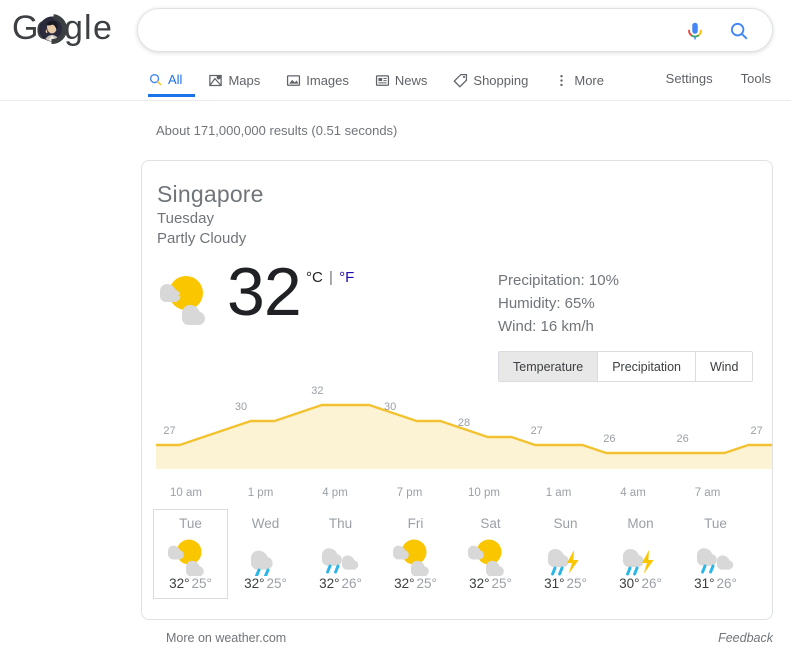  Describe the element at coordinates (633, 493) in the screenshot. I see `chart-x-tick-label: 4 am` at that location.